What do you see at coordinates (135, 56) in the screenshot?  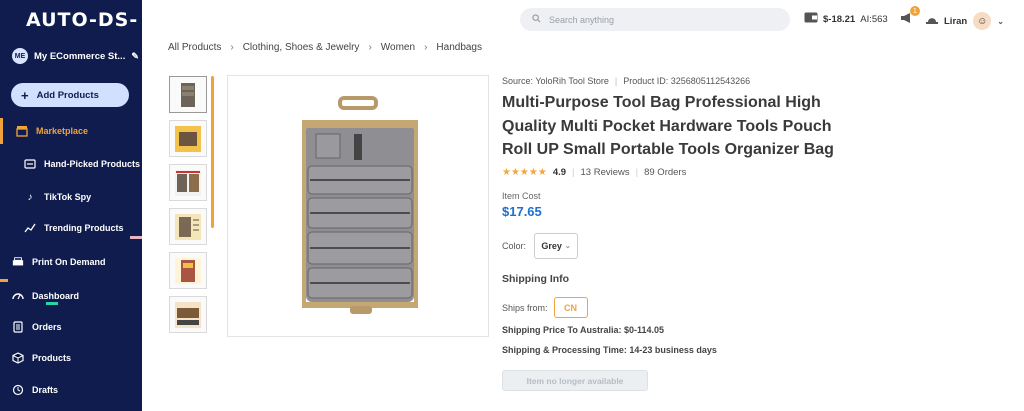 I see `pencil-icon: ✎` at bounding box center [135, 56].